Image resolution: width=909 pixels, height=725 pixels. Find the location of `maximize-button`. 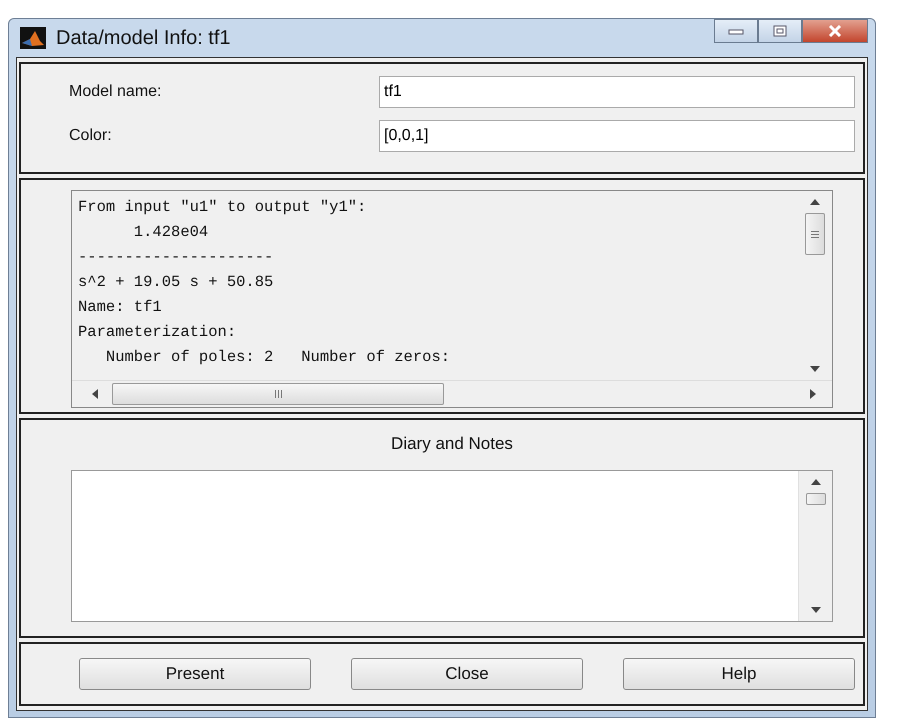

maximize-button is located at coordinates (780, 31).